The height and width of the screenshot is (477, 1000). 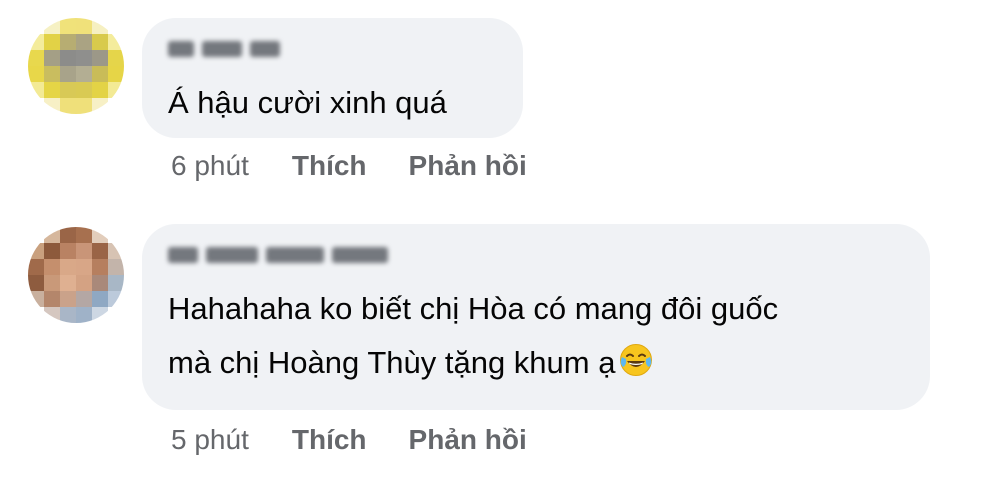 What do you see at coordinates (307, 102) in the screenshot?
I see `comment-text: Á hậu cười xinh quá` at bounding box center [307, 102].